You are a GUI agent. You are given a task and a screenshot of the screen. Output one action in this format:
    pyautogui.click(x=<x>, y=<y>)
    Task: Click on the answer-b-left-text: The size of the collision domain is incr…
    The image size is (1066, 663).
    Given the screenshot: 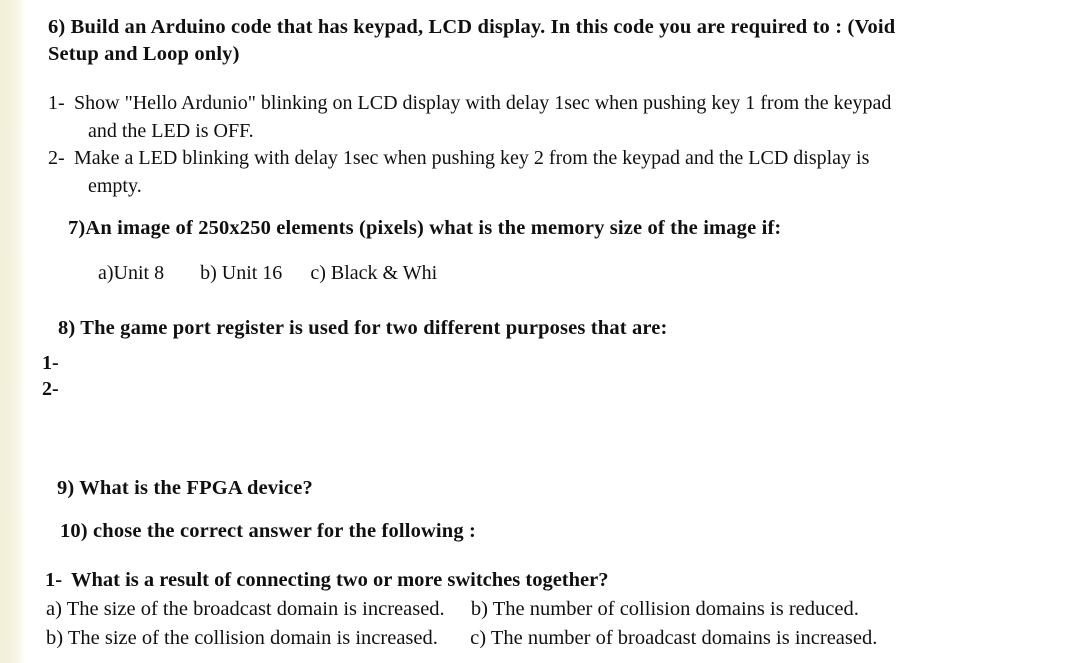 What is the action you would take?
    pyautogui.click(x=252, y=638)
    